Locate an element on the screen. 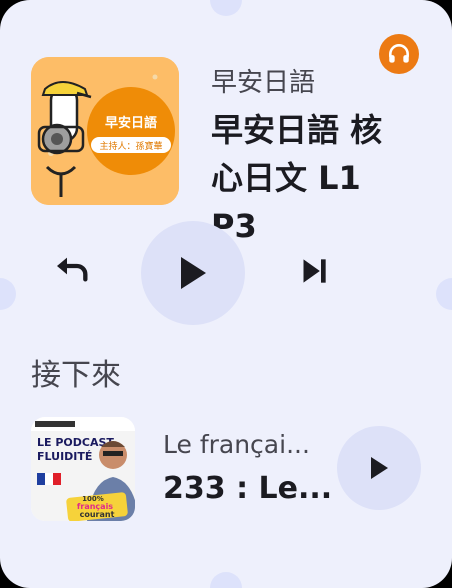 The image size is (452, 588). podcast-name: 早安日語 is located at coordinates (263, 83).